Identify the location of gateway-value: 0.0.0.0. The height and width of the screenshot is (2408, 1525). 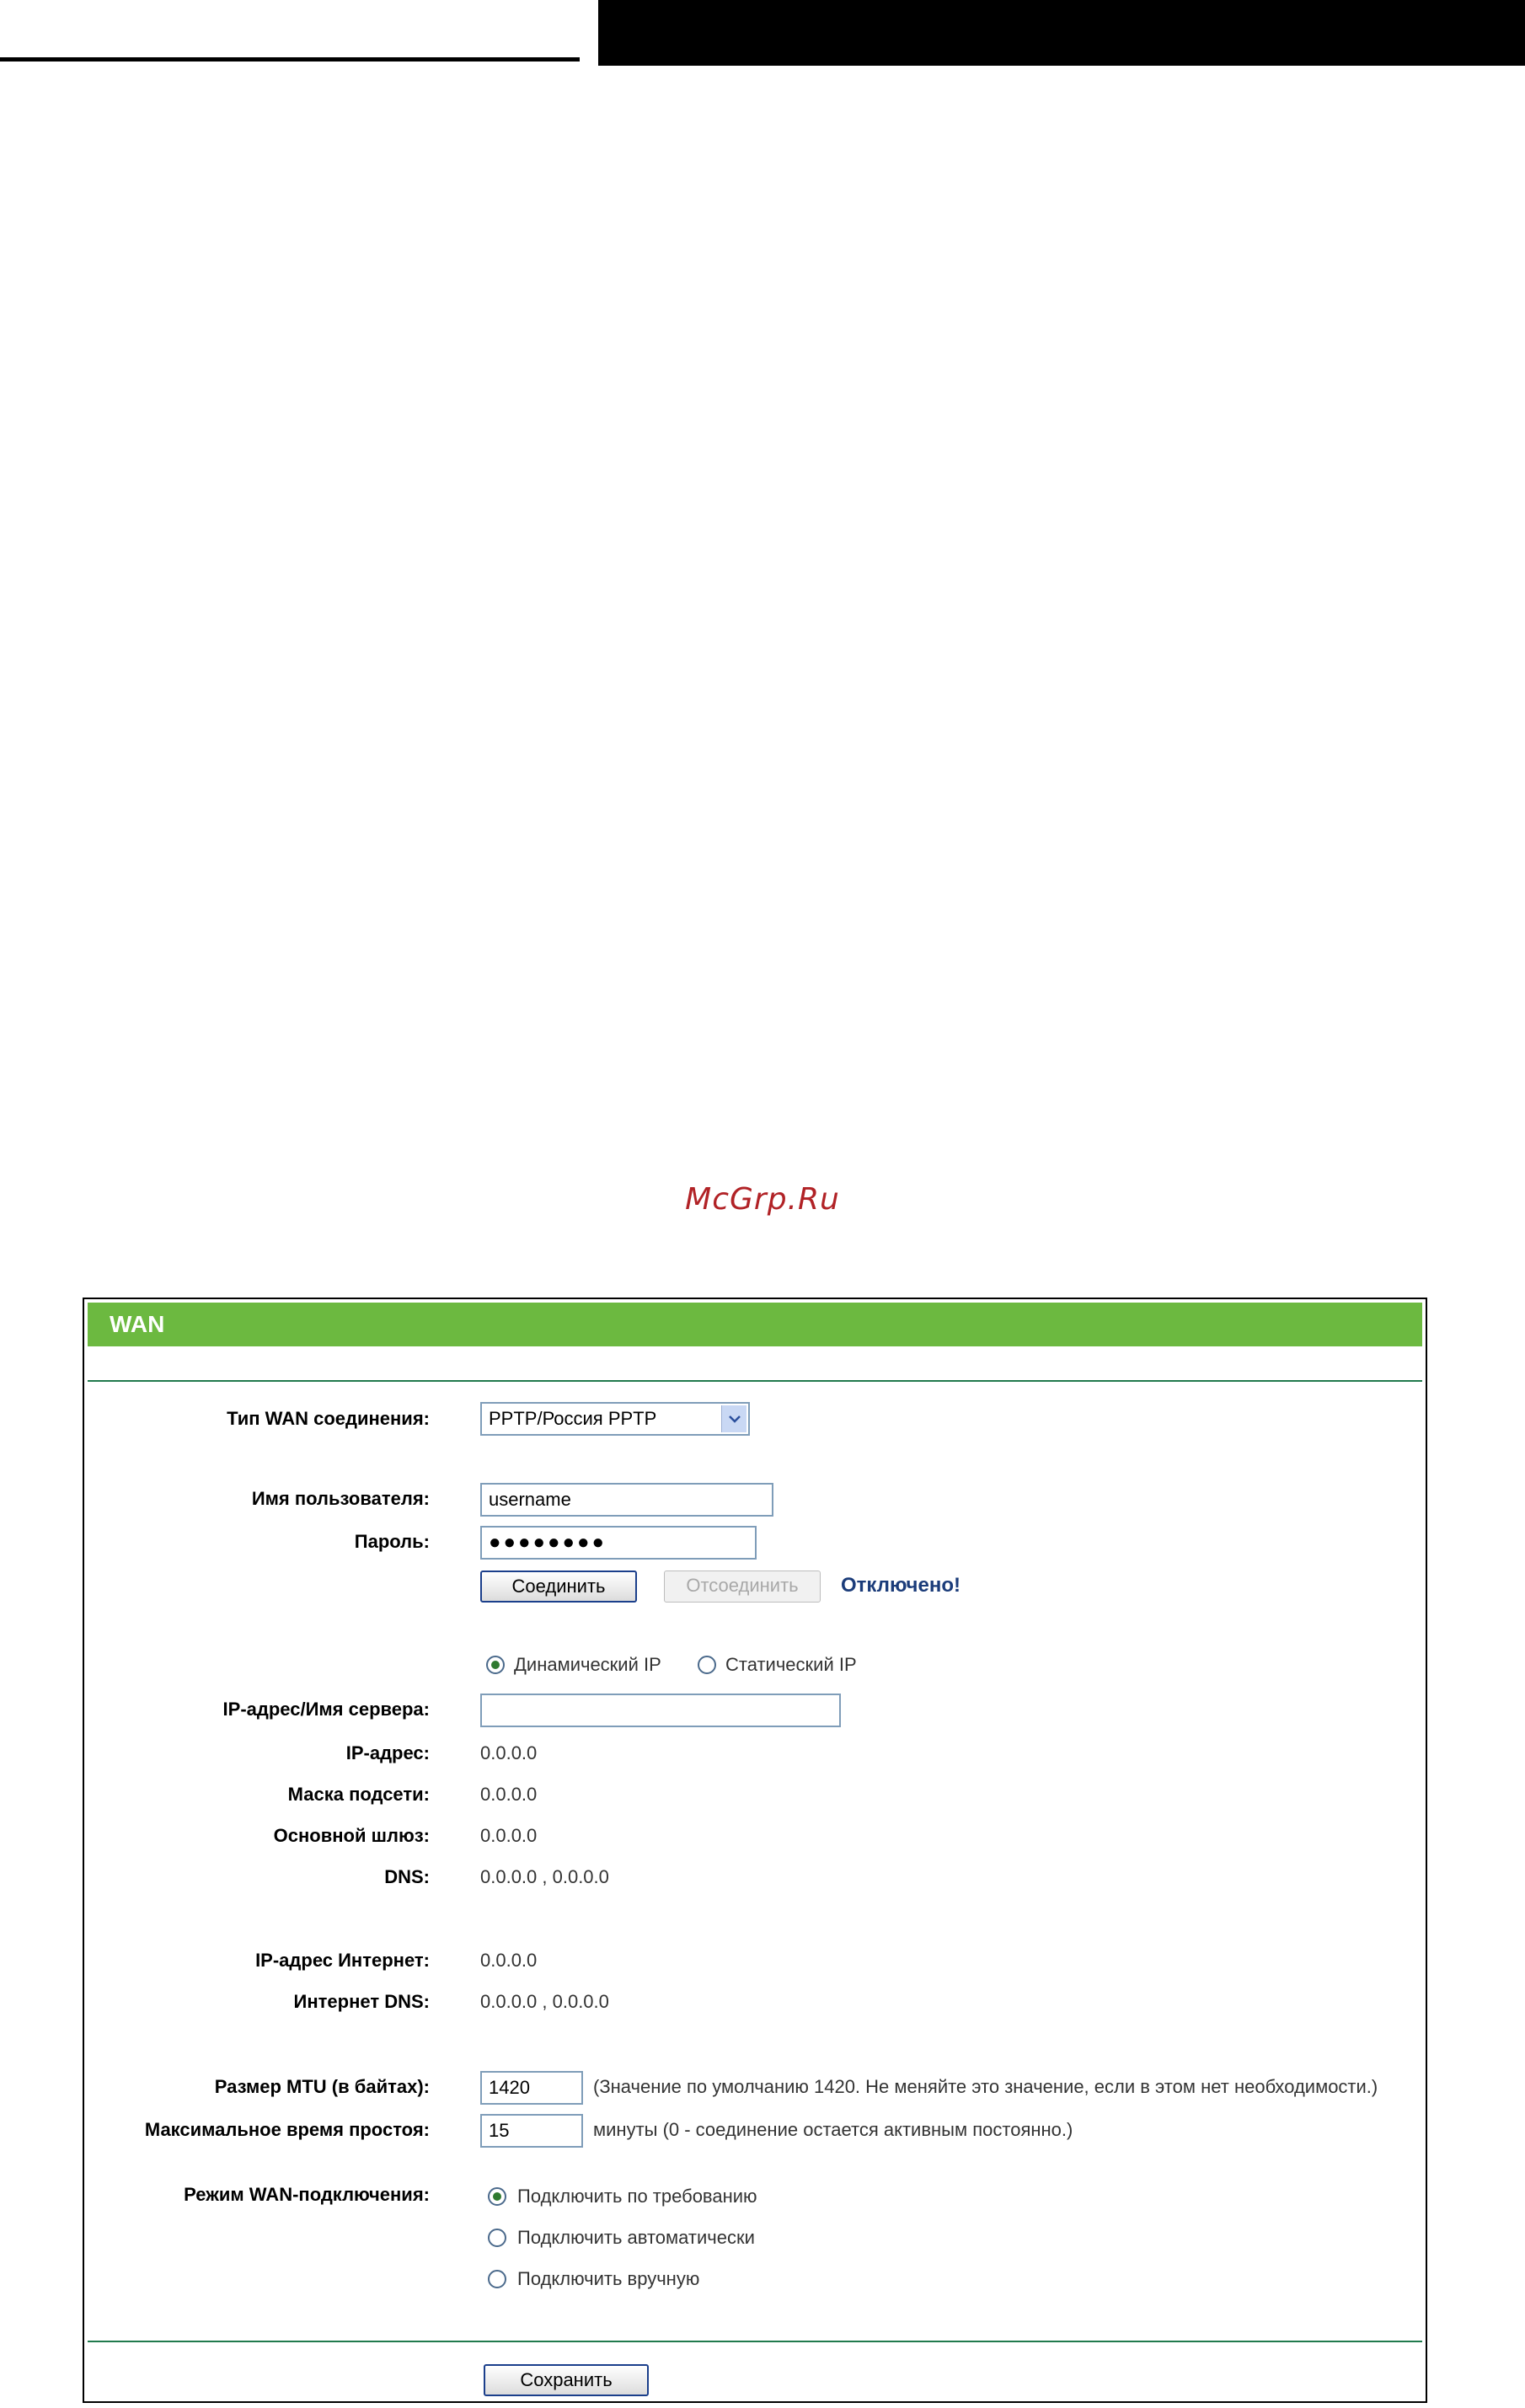
(509, 1835).